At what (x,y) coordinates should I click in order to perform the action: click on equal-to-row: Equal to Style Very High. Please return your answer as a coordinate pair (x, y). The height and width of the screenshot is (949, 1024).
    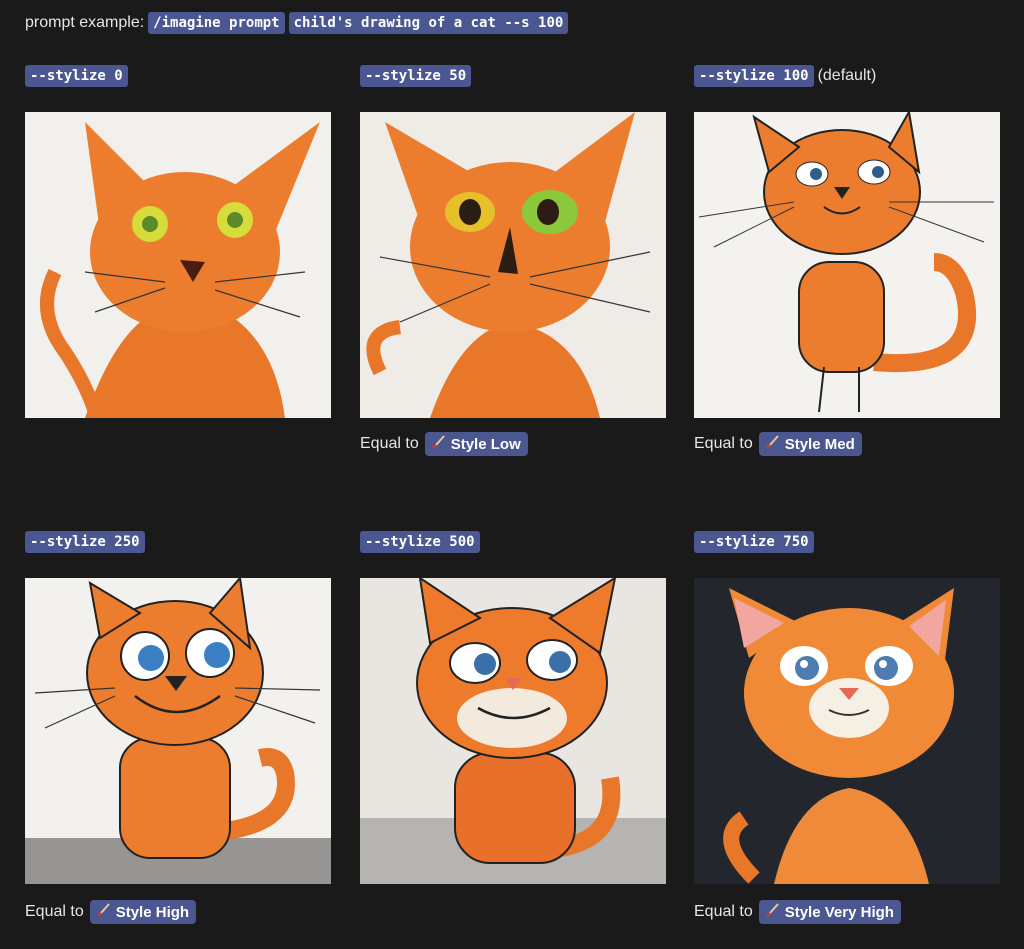
    Looking at the image, I should click on (797, 912).